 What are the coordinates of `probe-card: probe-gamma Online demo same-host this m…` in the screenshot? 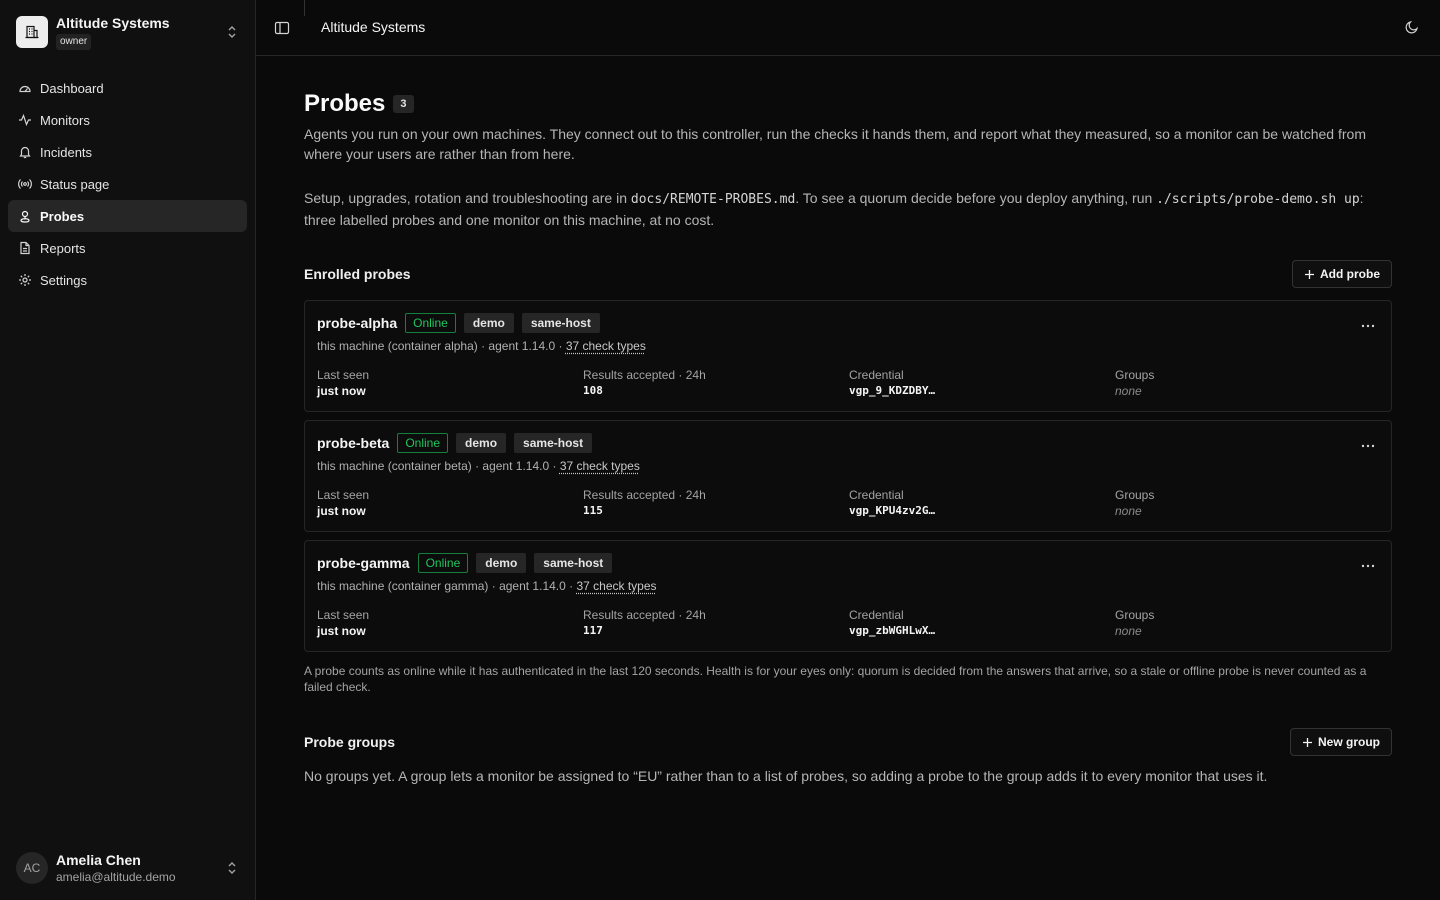 It's located at (848, 596).